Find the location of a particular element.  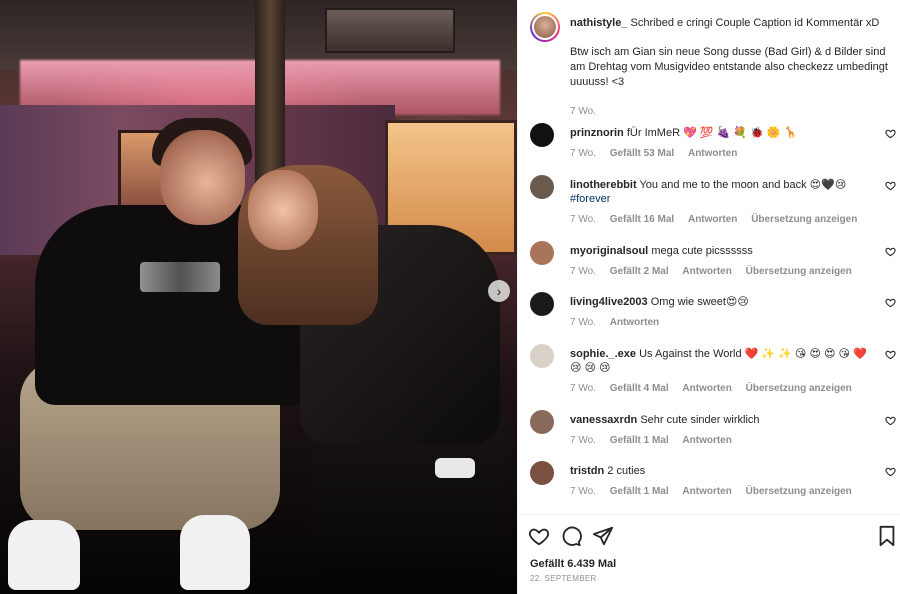

photo-person2-head is located at coordinates (283, 210).